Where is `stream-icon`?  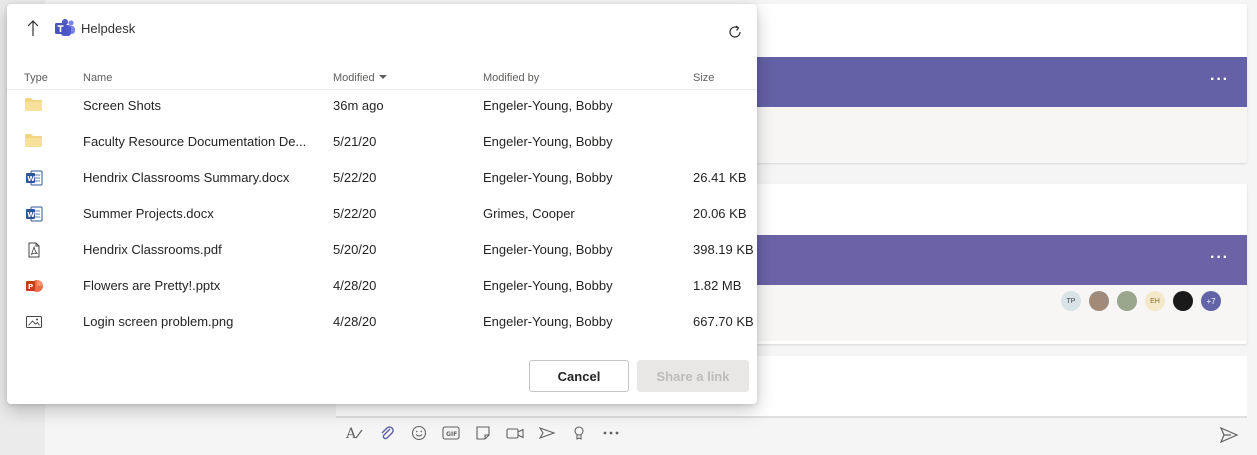
stream-icon is located at coordinates (547, 433).